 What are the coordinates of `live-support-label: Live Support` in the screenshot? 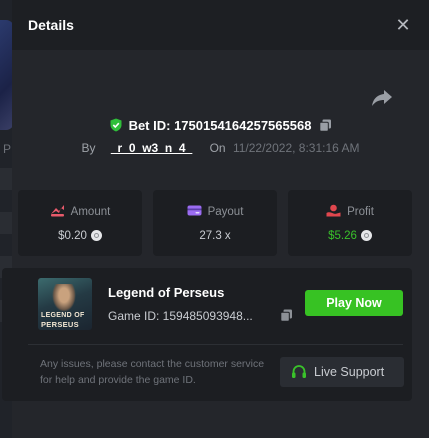 It's located at (349, 372).